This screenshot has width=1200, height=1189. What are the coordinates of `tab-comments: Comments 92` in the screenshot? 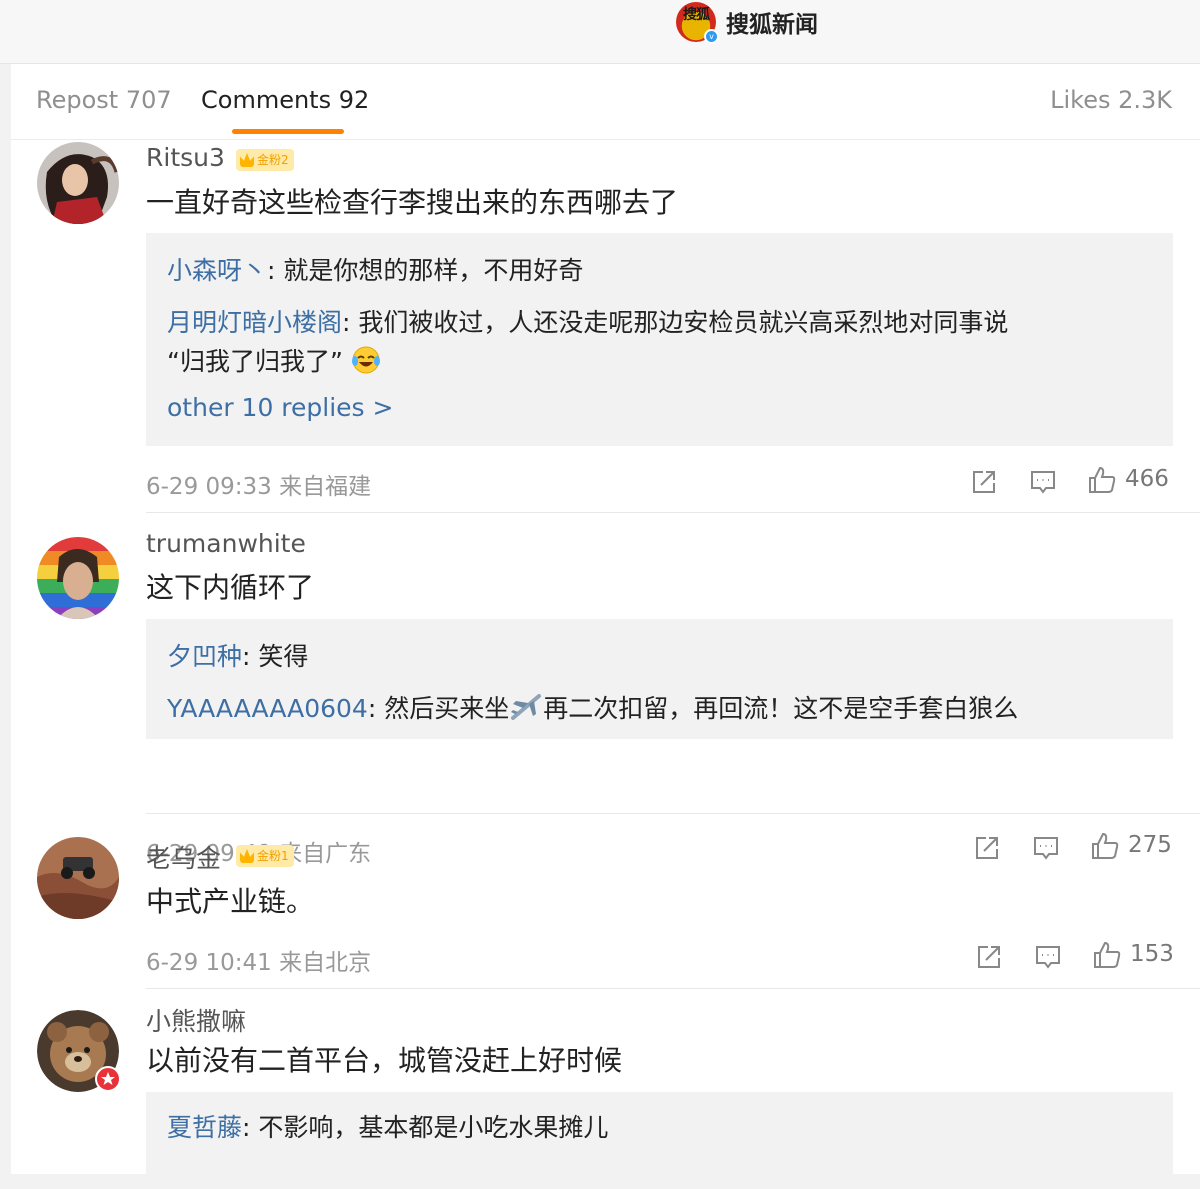 It's located at (285, 100).